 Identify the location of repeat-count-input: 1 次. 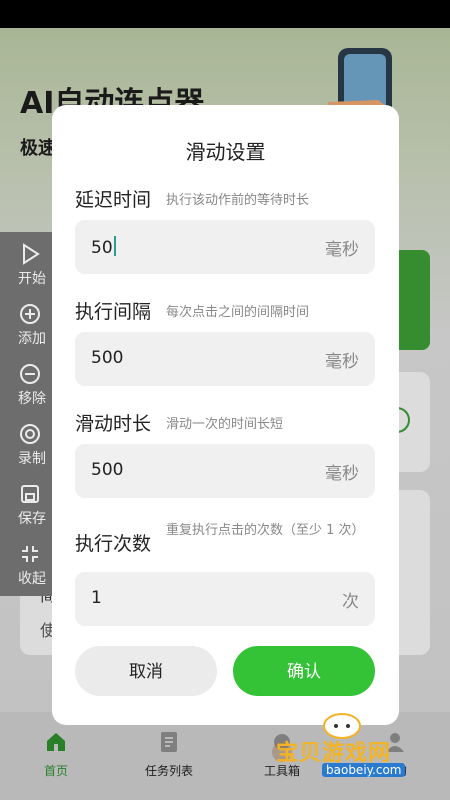
(225, 599).